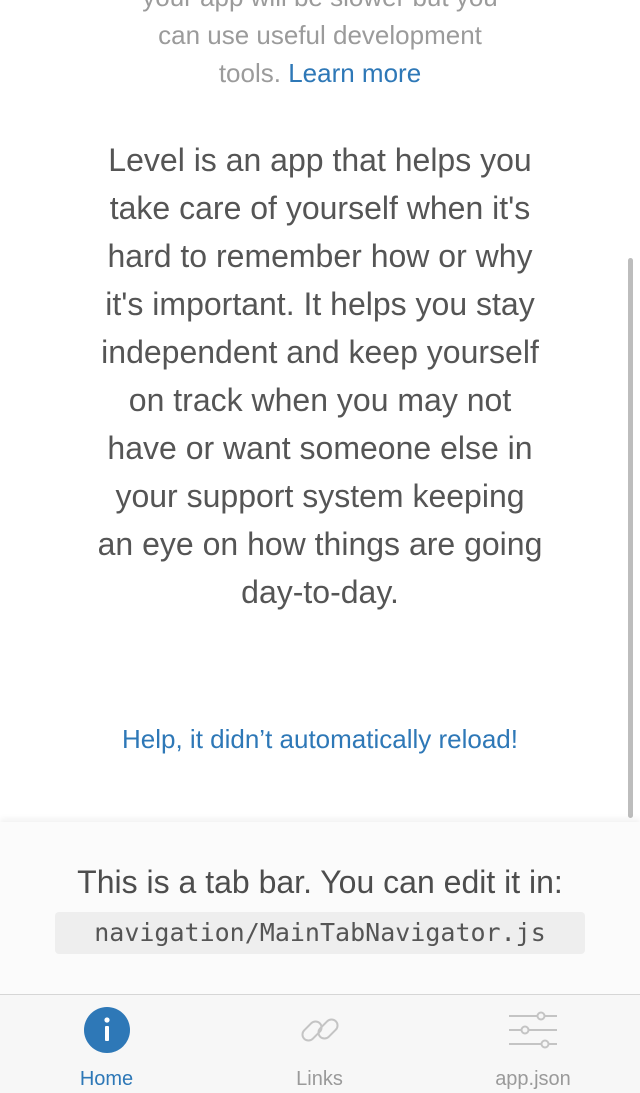  I want to click on tab-label-home: Home, so click(106, 1079).